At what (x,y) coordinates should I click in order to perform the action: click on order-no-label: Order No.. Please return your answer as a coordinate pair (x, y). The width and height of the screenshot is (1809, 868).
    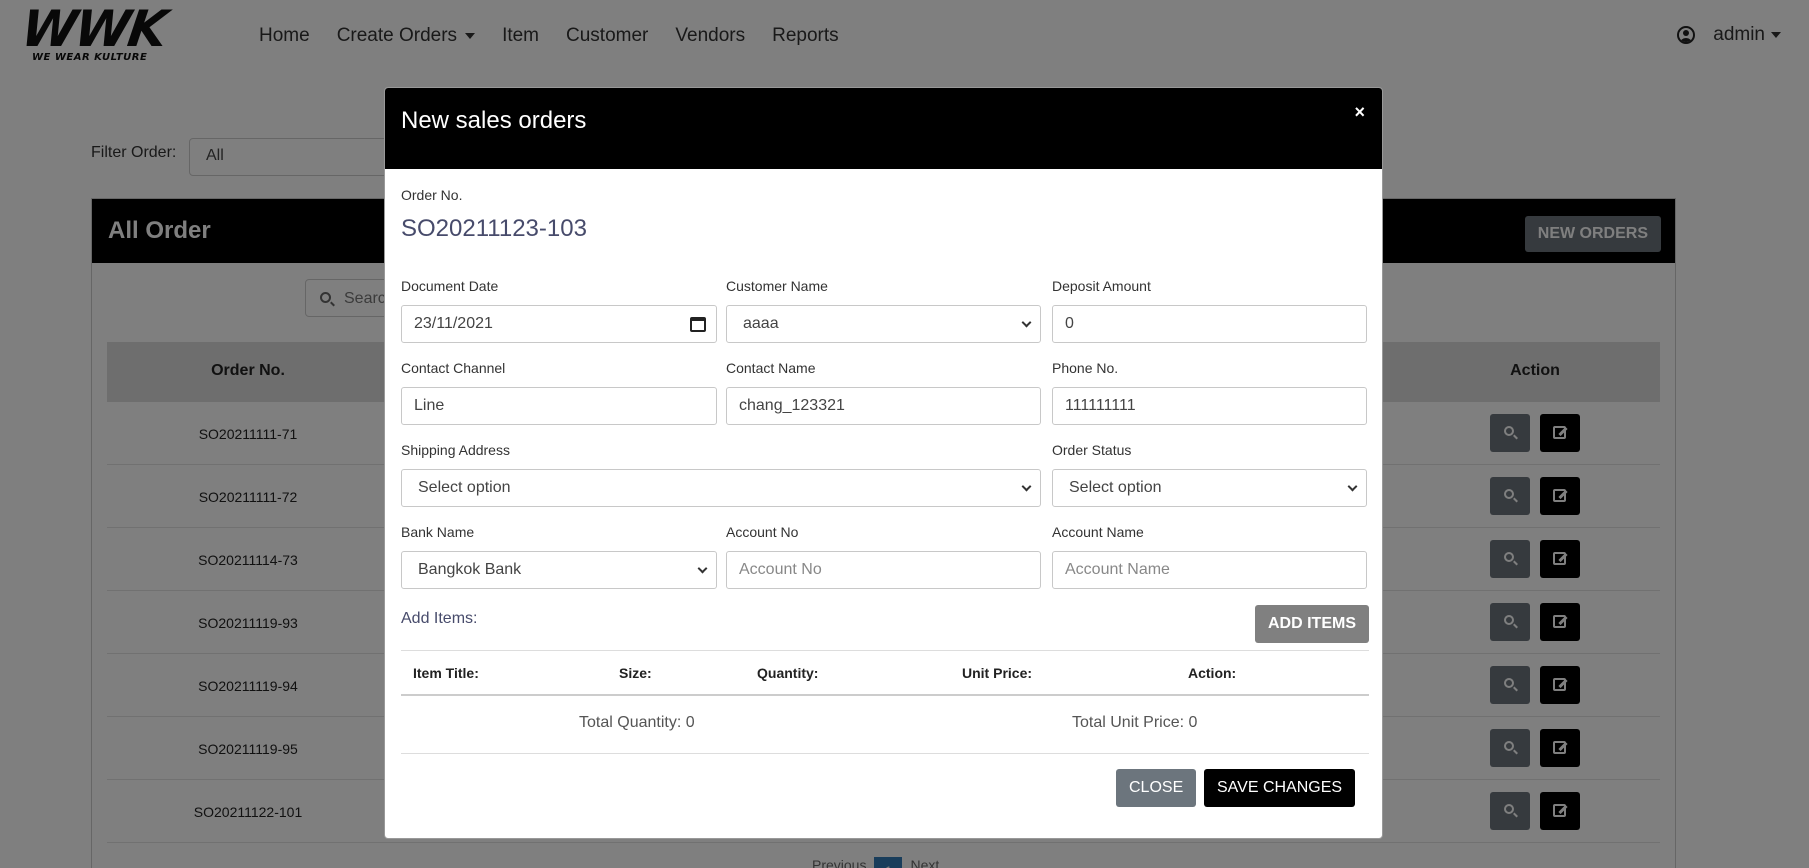
    Looking at the image, I should click on (432, 195).